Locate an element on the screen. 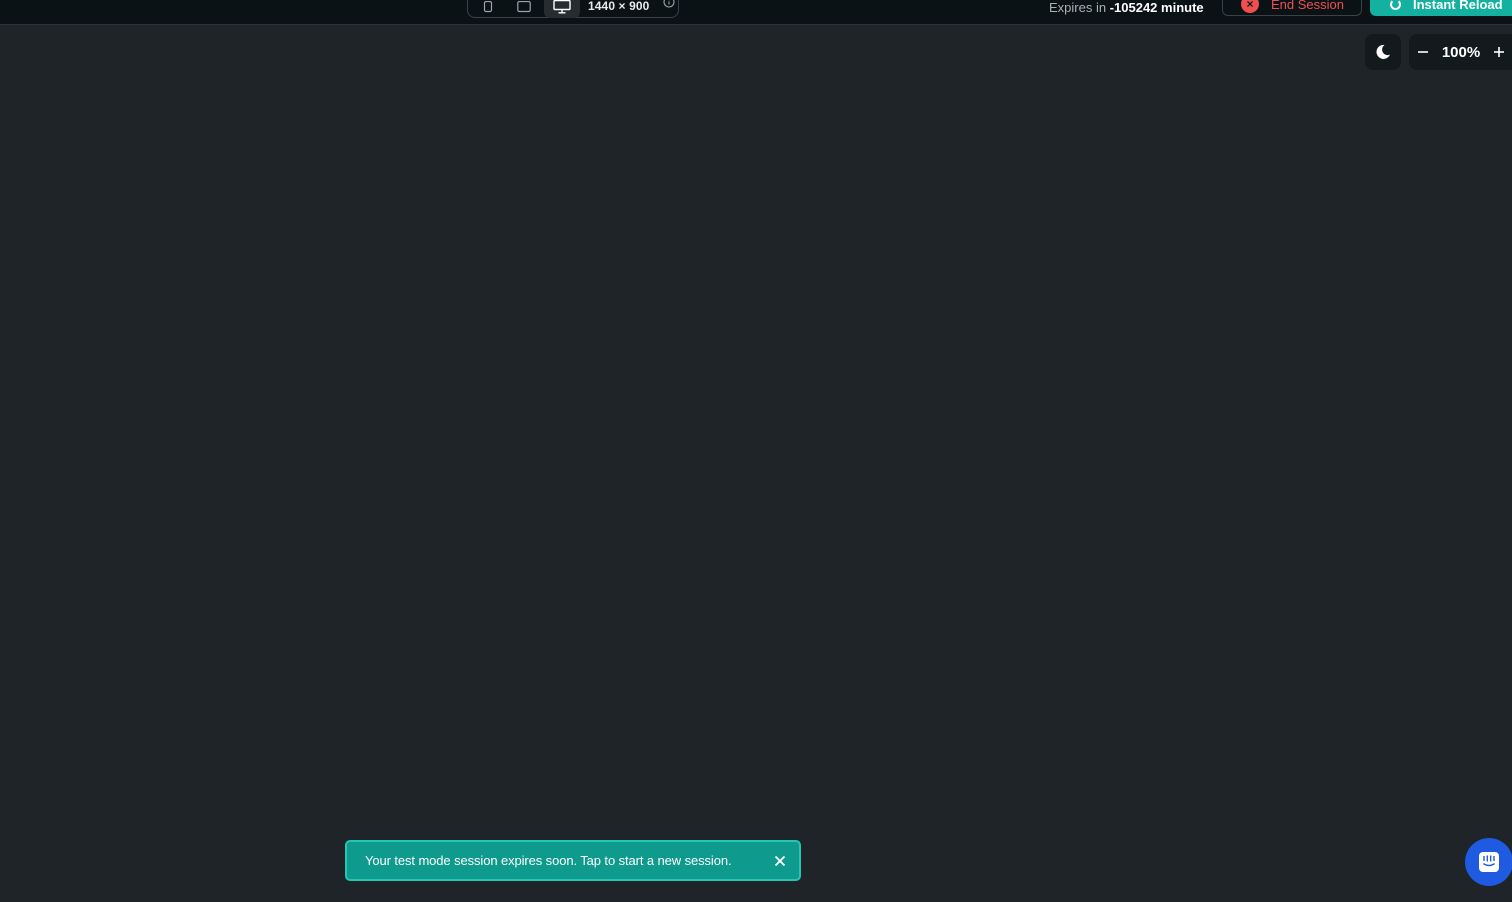  plus-icon is located at coordinates (1499, 52).